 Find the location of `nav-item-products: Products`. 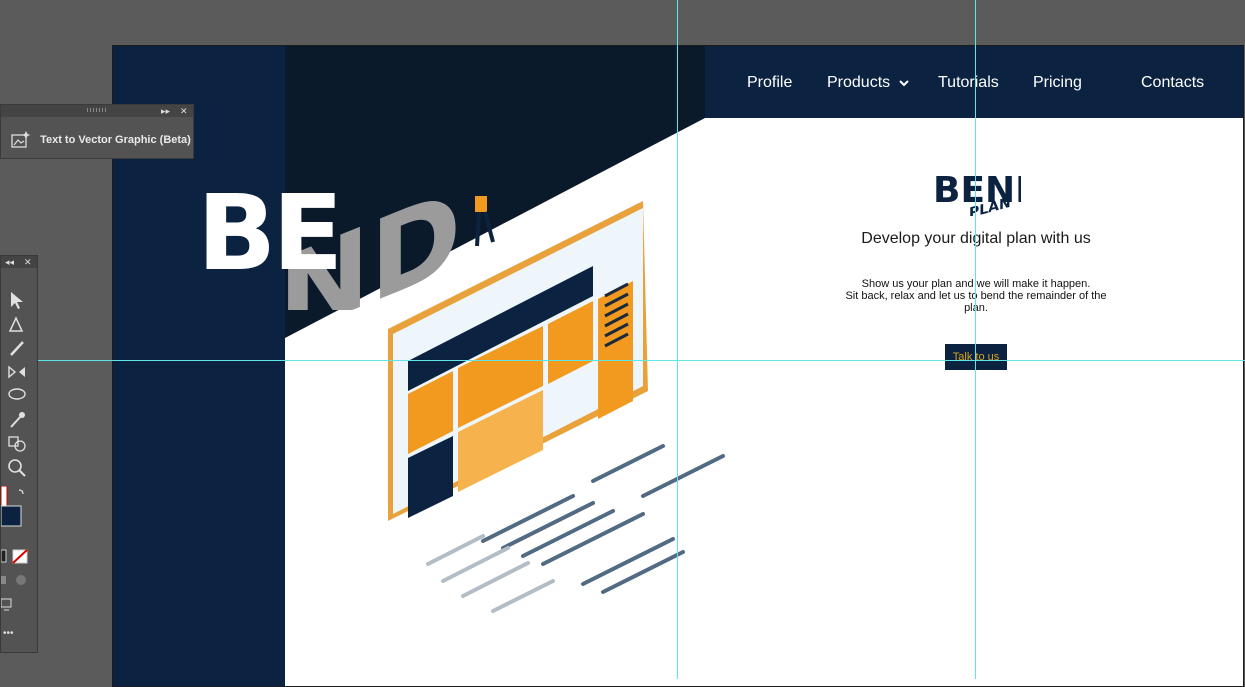

nav-item-products: Products is located at coordinates (868, 83).